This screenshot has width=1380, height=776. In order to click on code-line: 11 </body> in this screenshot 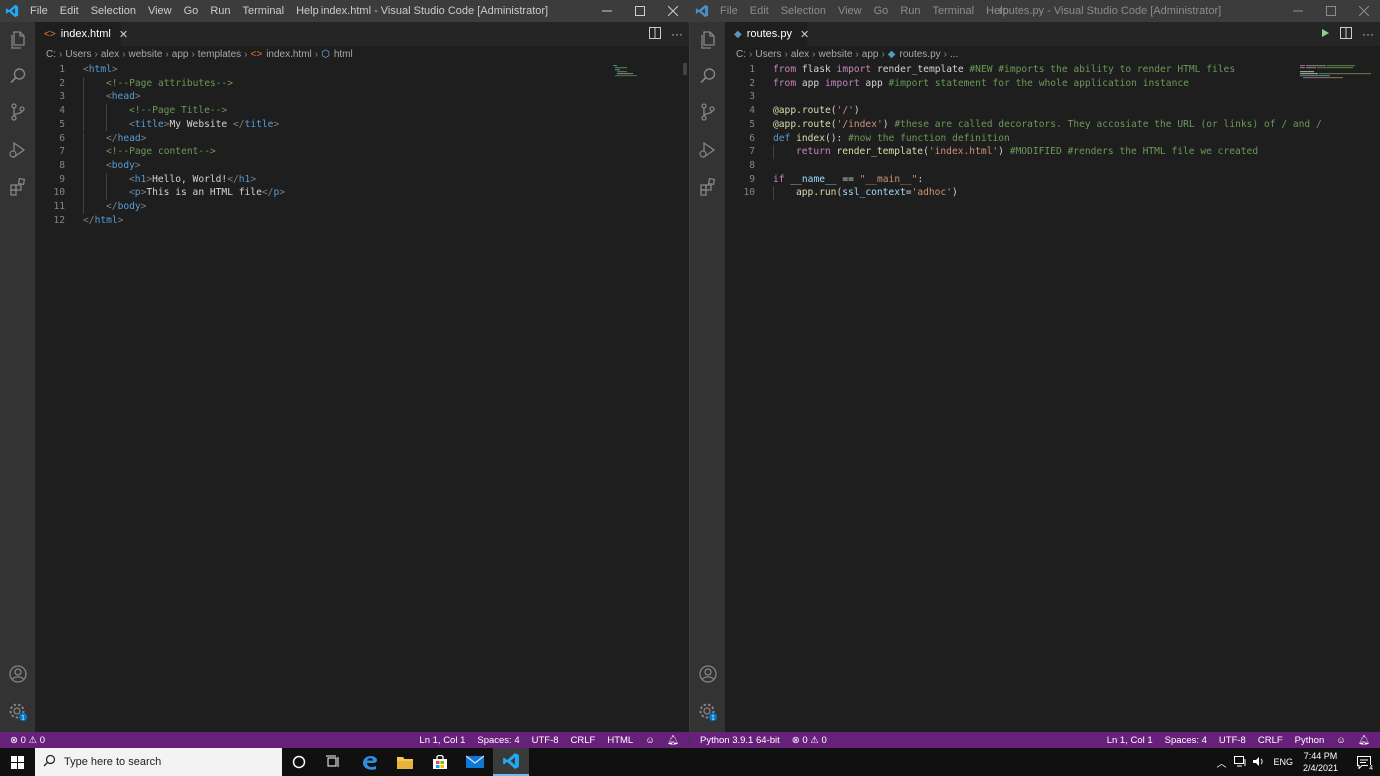, I will do `click(362, 207)`.